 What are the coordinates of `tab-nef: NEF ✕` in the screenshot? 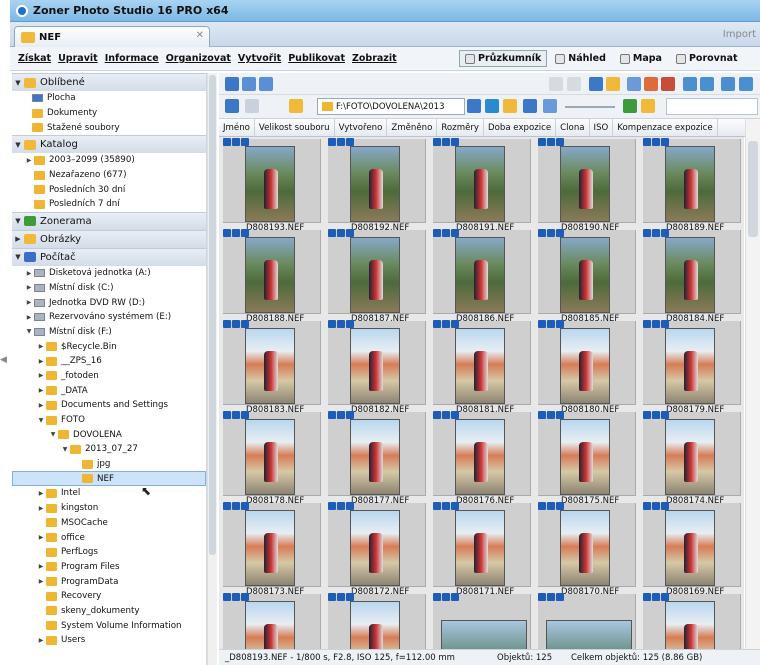 It's located at (112, 36).